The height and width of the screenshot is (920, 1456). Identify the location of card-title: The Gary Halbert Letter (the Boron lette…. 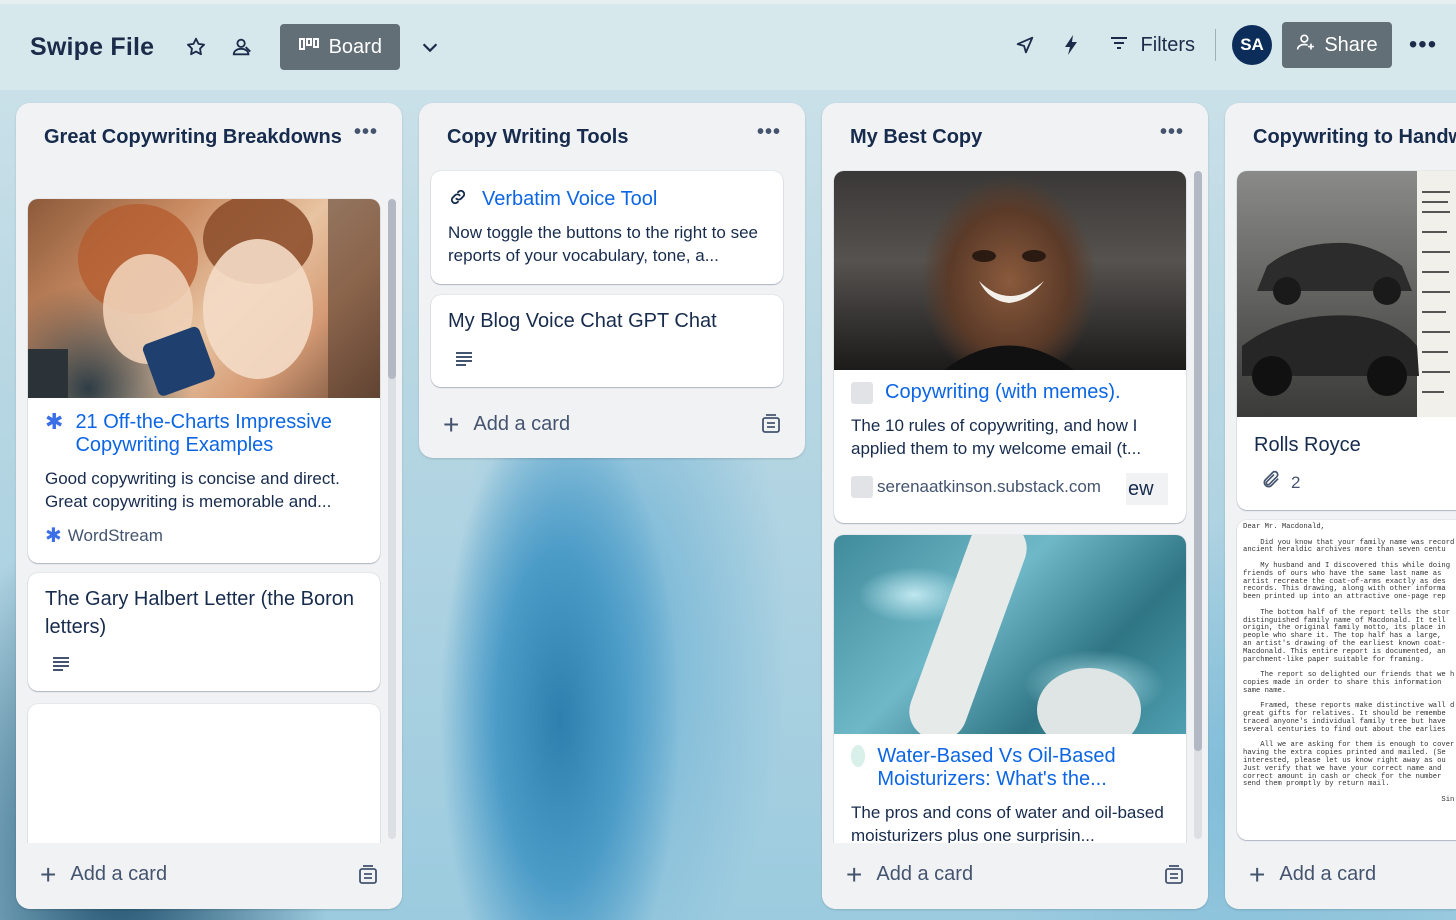
(200, 613).